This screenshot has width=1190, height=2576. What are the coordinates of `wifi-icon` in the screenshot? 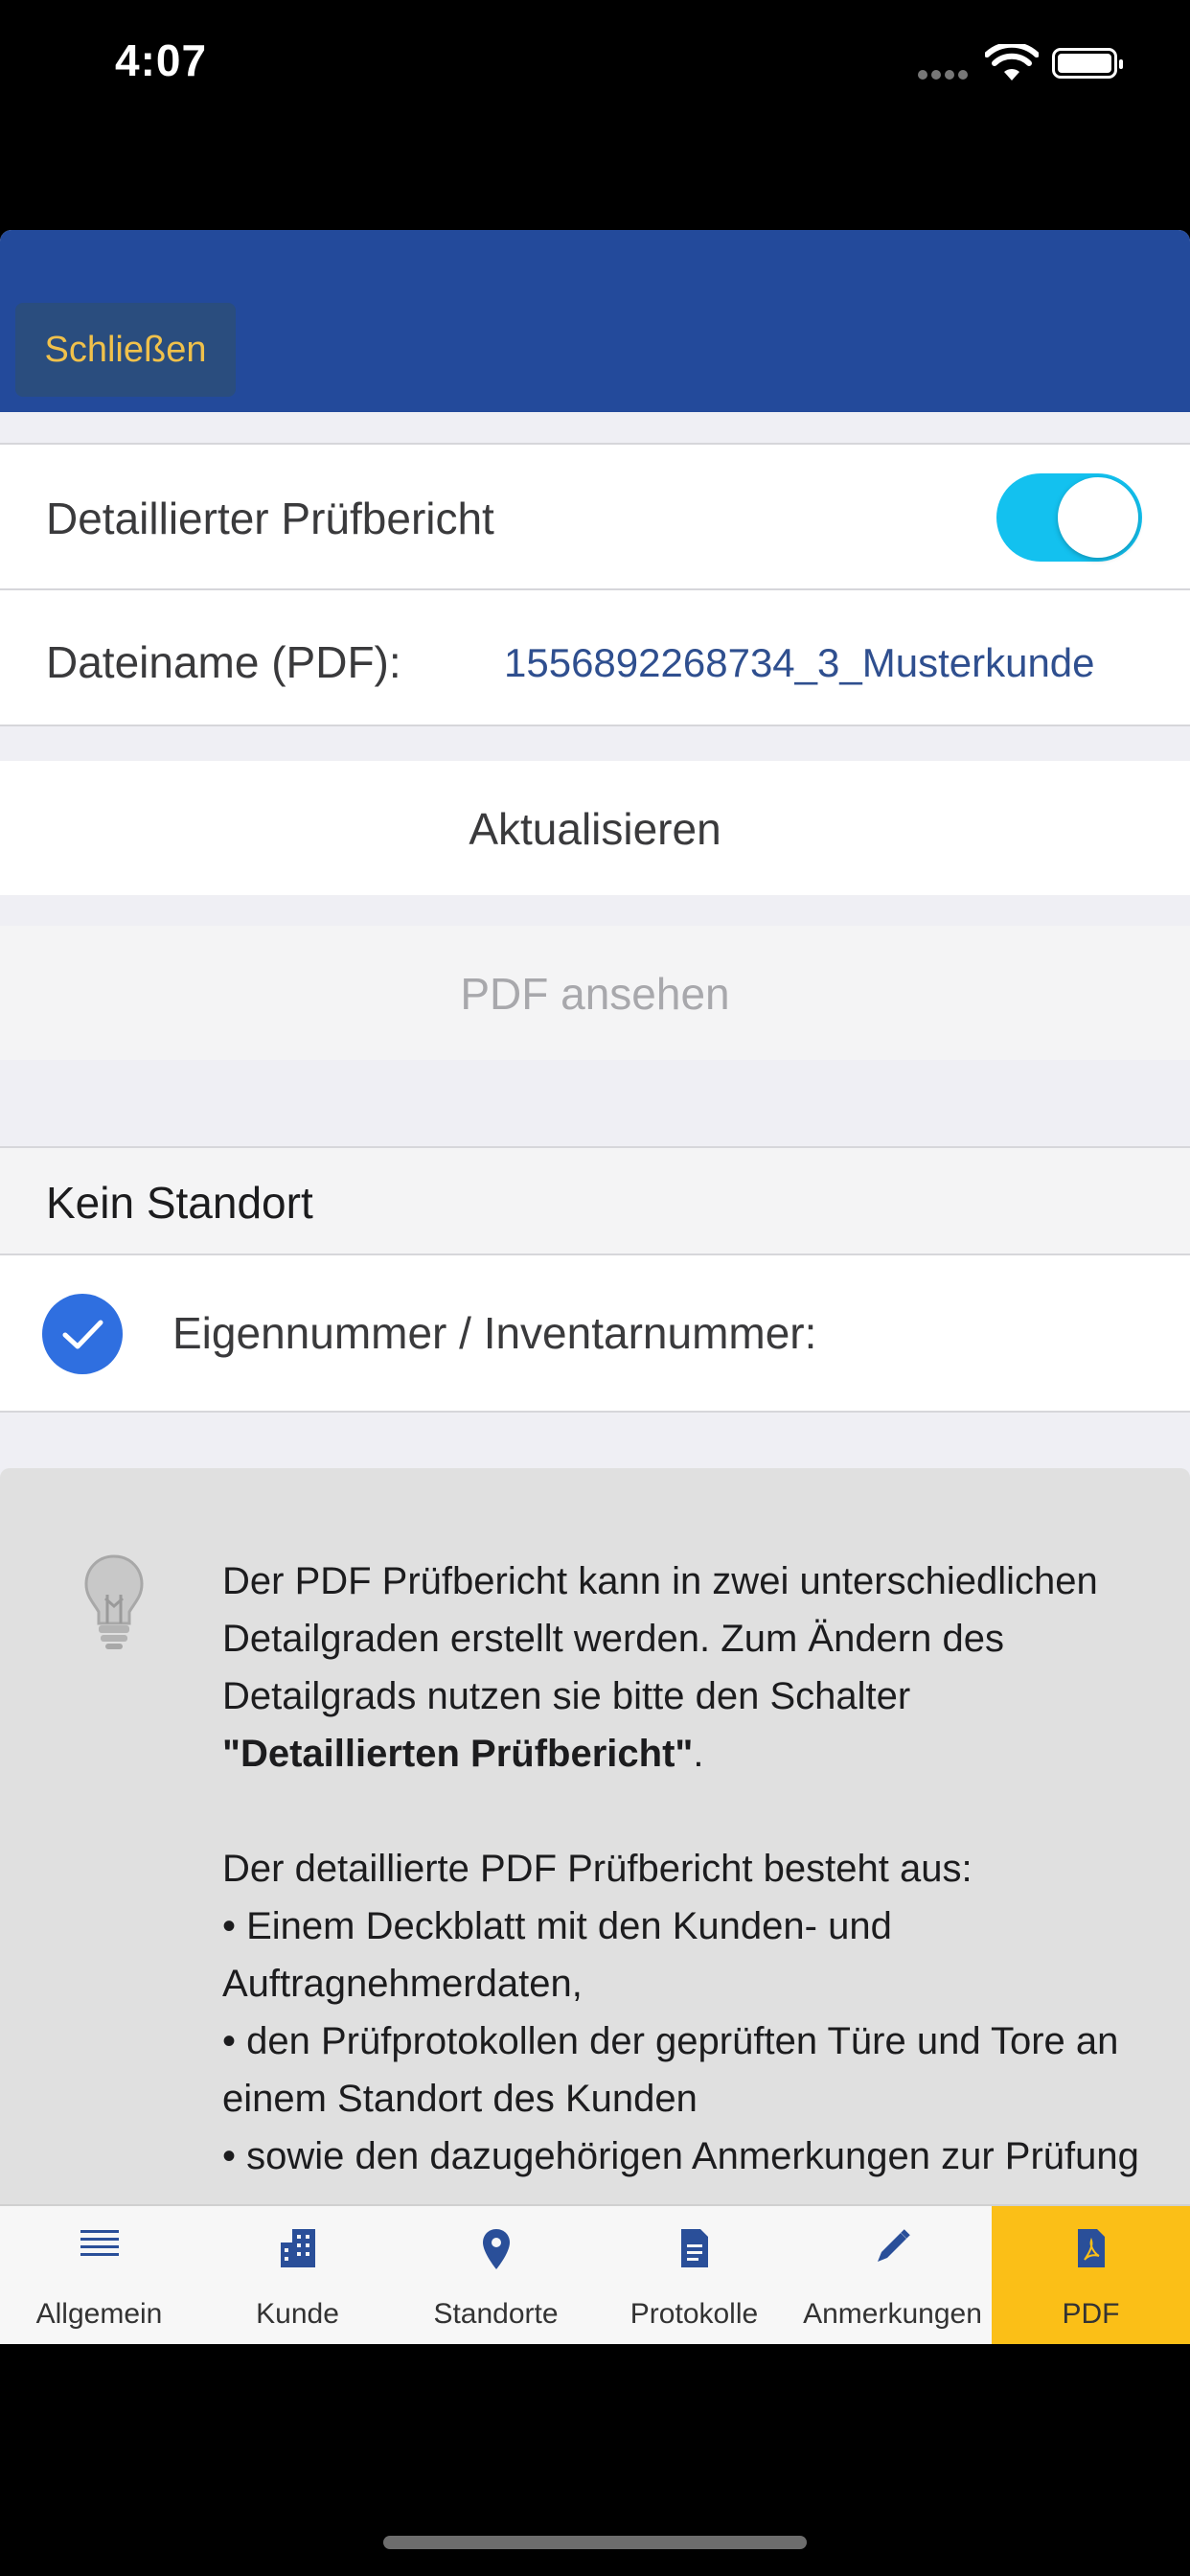 It's located at (1012, 62).